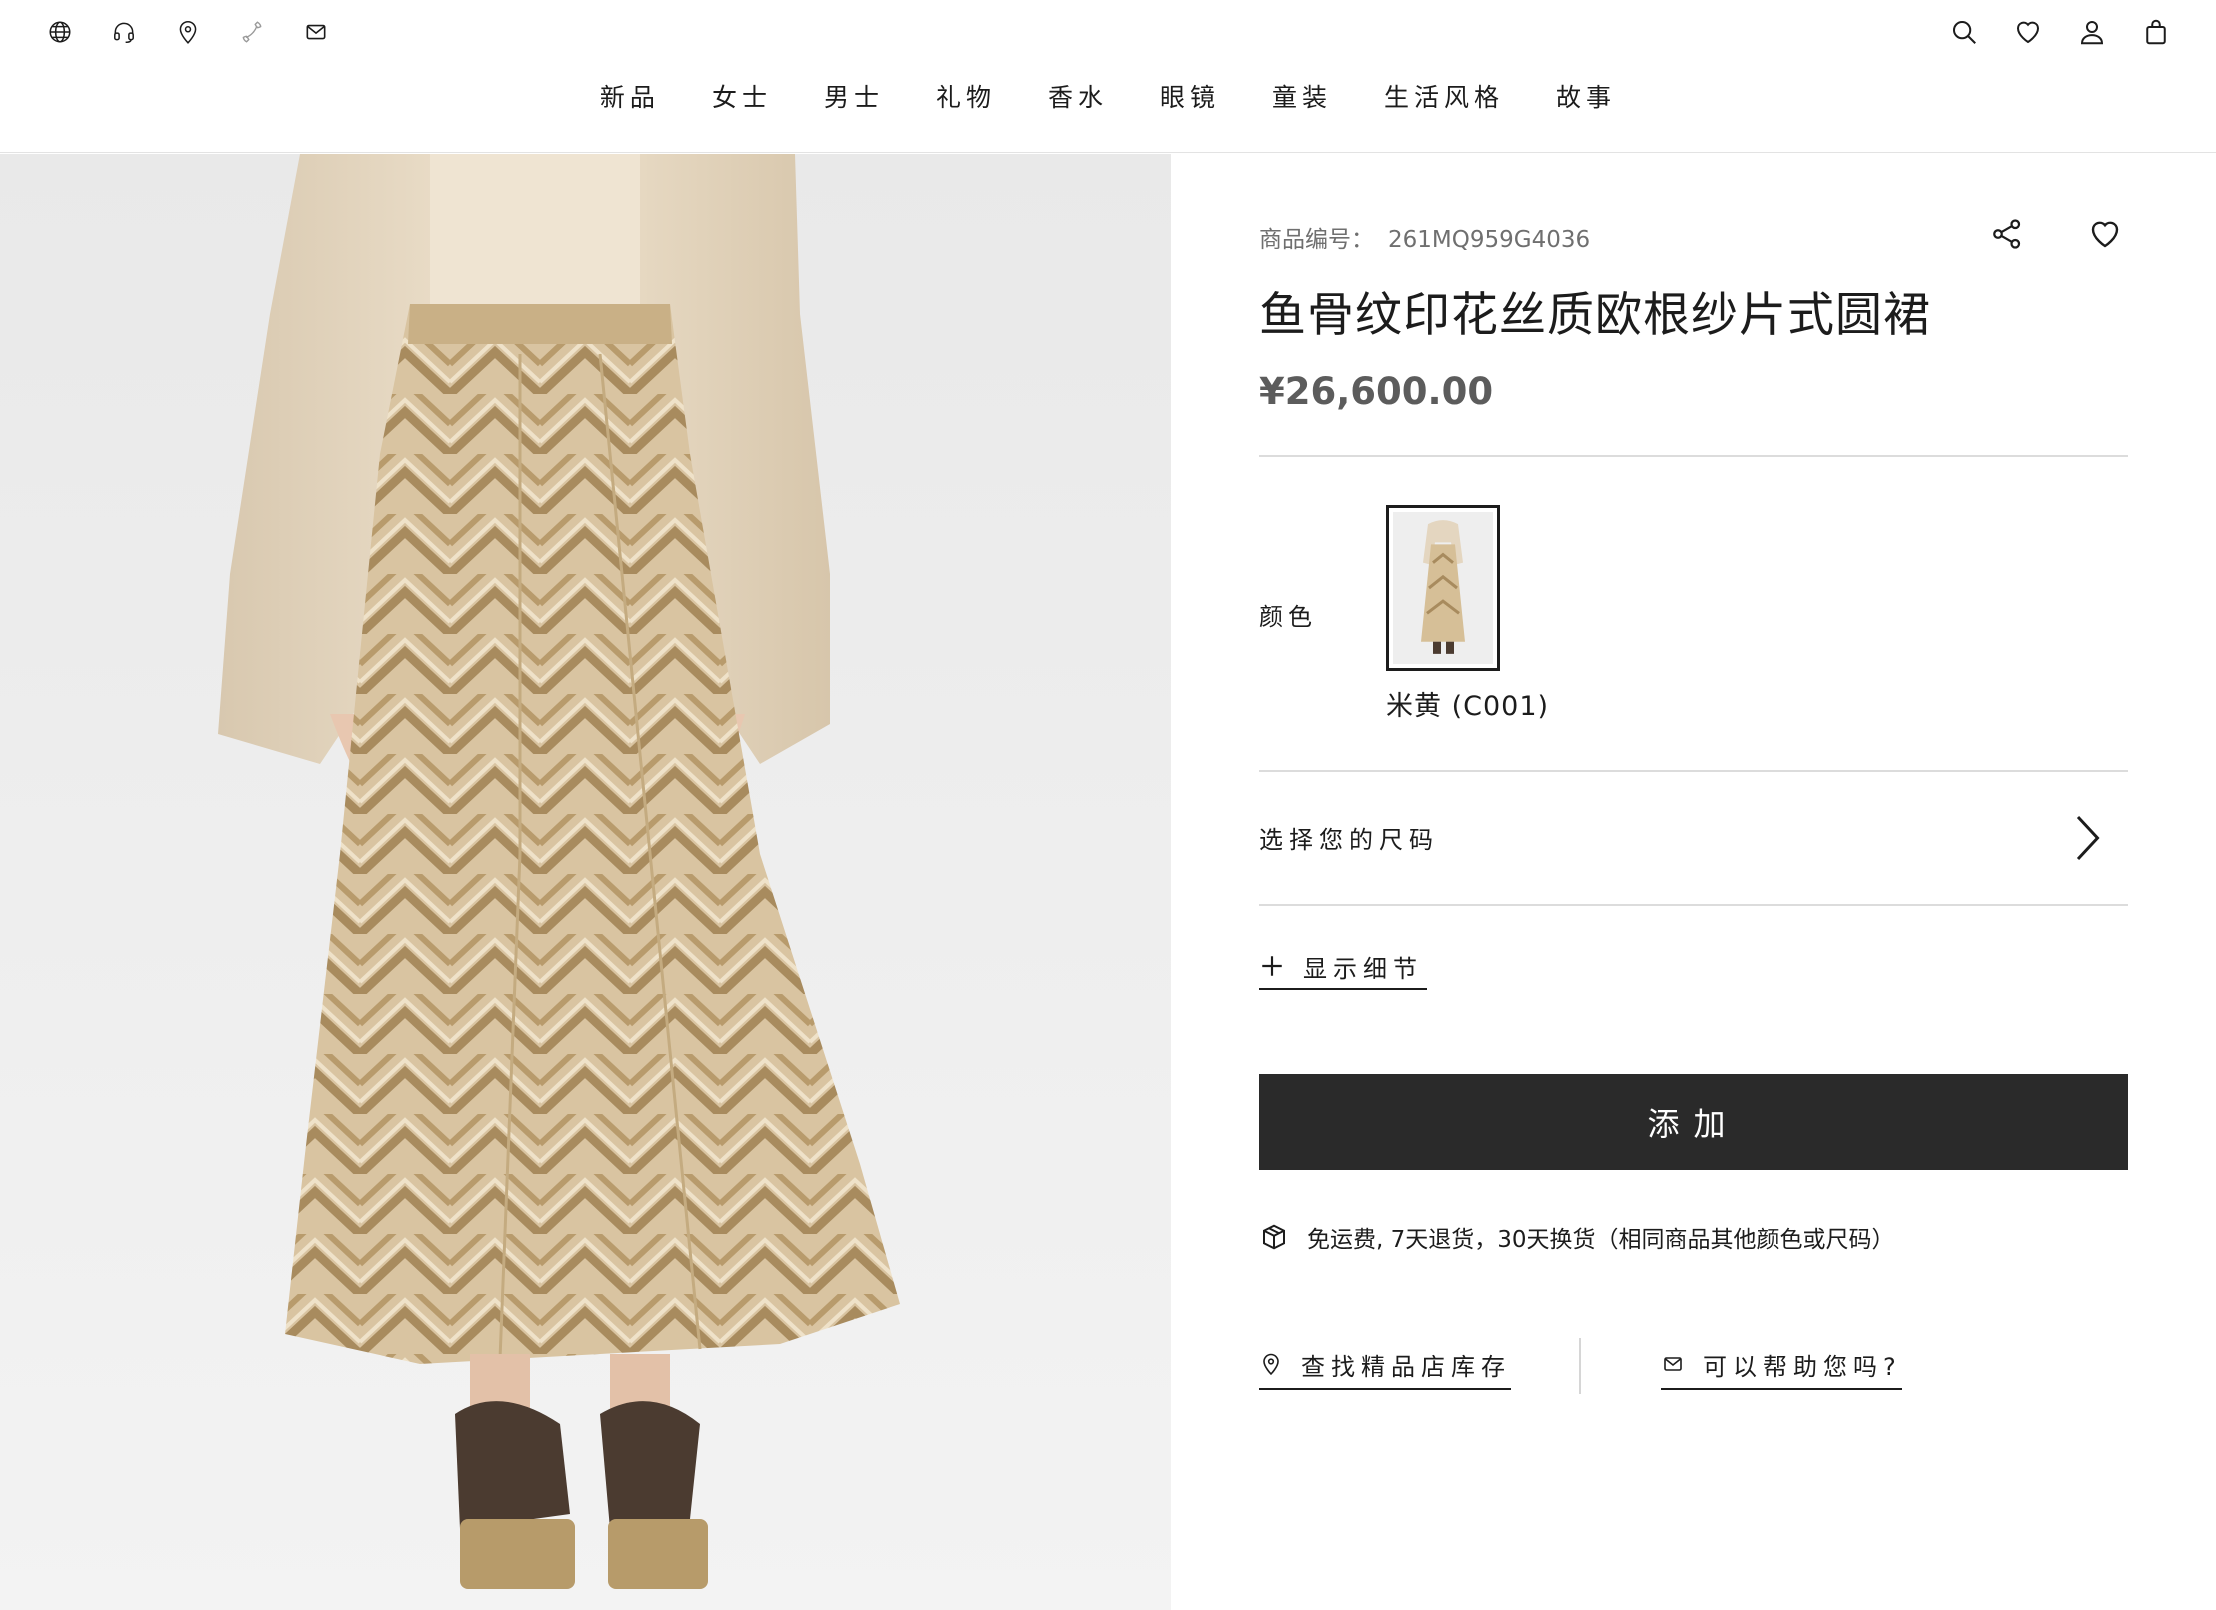  I want to click on nav-item-fragrance: 香水, so click(1078, 96).